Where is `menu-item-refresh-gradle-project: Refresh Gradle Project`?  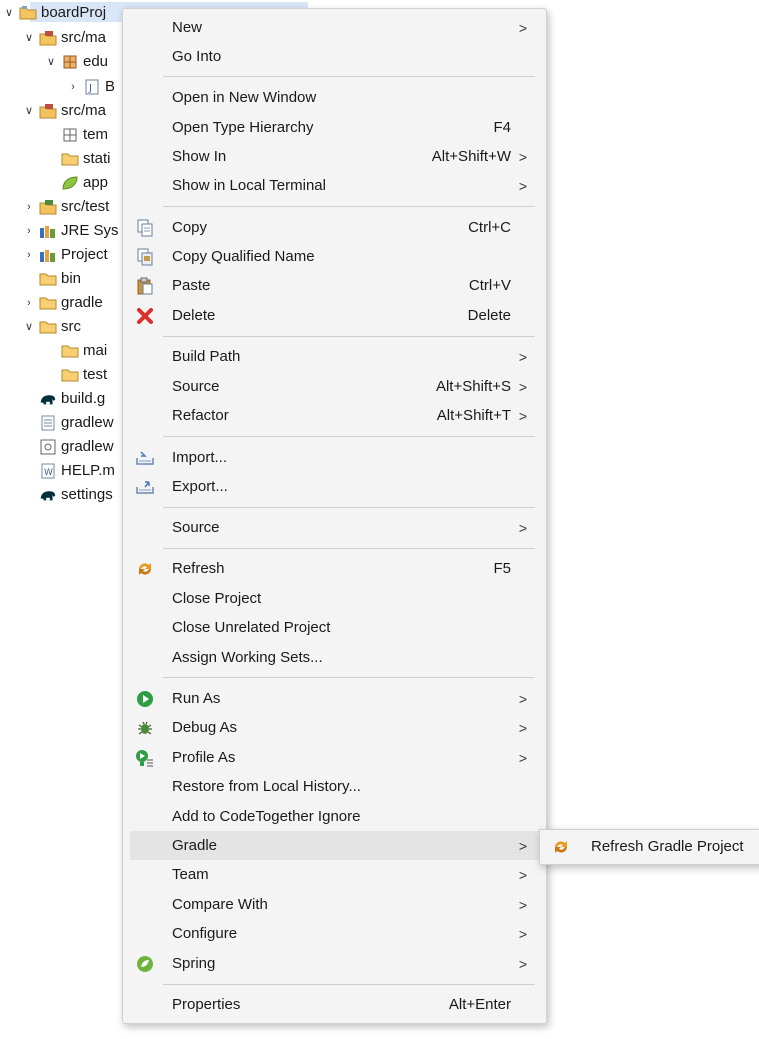
menu-item-refresh-gradle-project: Refresh Gradle Project is located at coordinates (652, 846).